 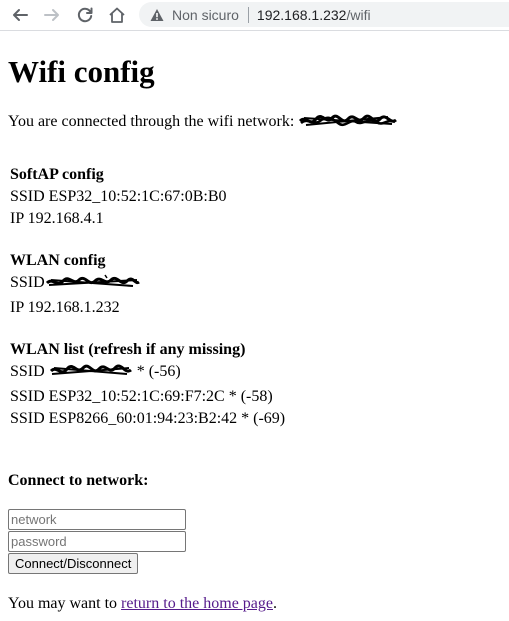 What do you see at coordinates (255, 541) in the screenshot?
I see `connect-form: Connect/Disconnect` at bounding box center [255, 541].